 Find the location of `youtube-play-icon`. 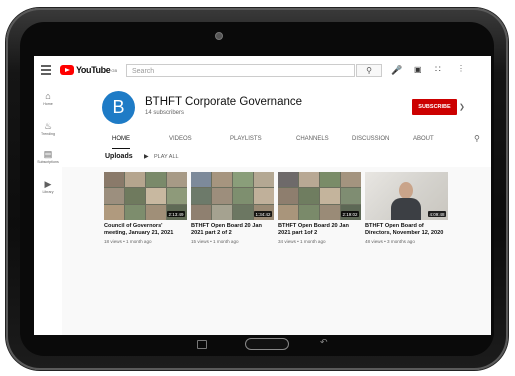

youtube-play-icon is located at coordinates (67, 70).